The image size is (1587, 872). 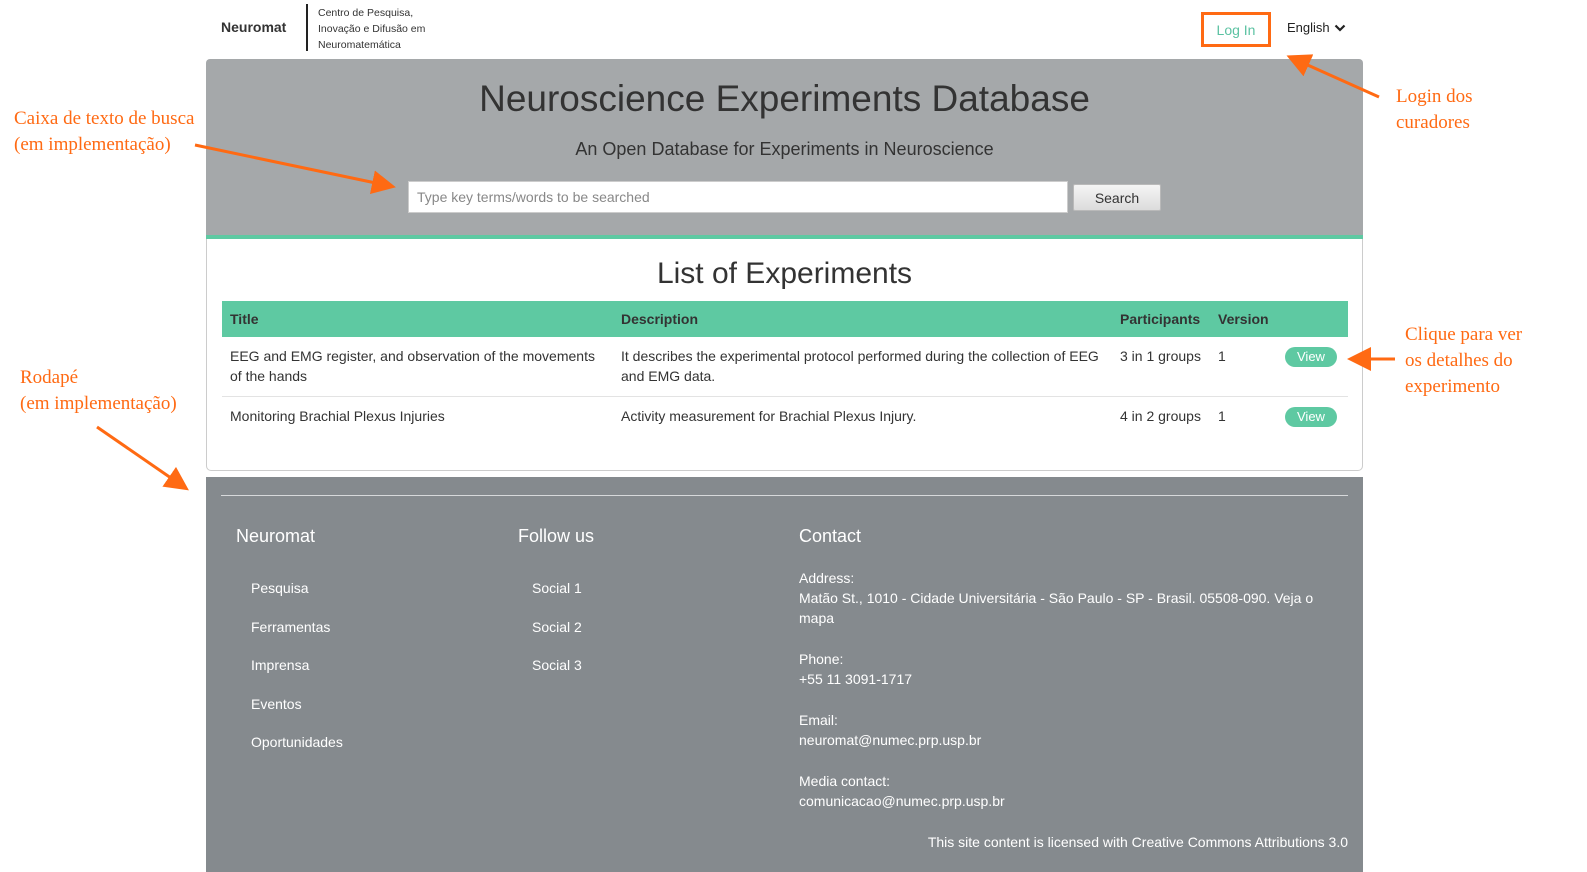 What do you see at coordinates (1333, 76) in the screenshot?
I see `arrow-to-login` at bounding box center [1333, 76].